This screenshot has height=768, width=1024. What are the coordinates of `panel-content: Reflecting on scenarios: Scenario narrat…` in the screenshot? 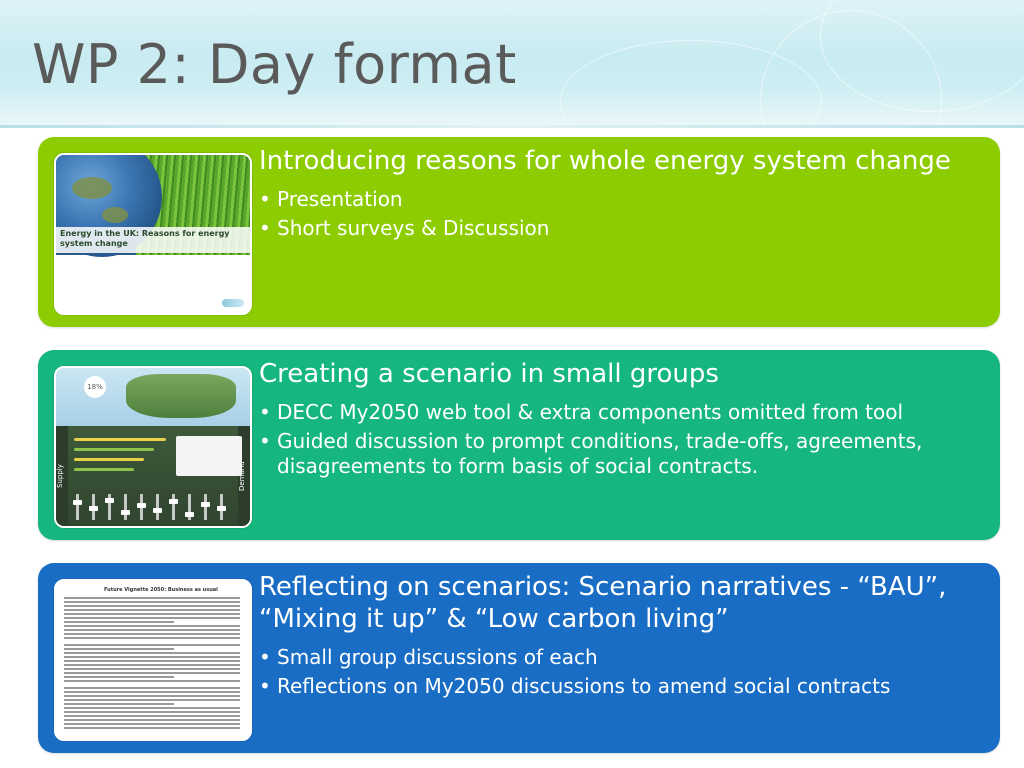 It's located at (626, 637).